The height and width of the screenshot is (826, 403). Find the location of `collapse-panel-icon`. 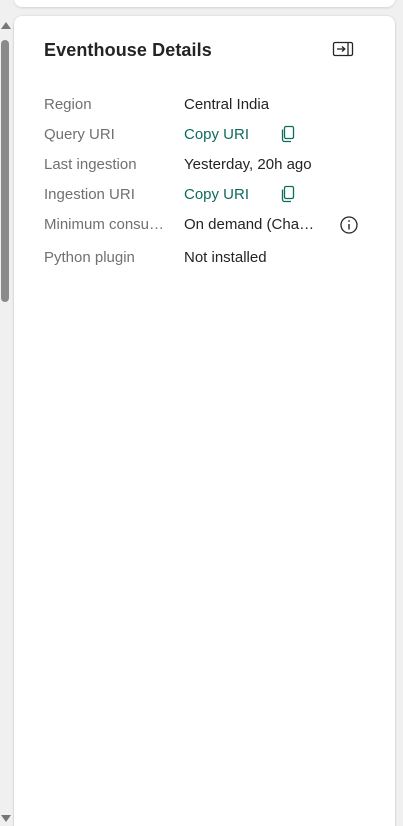

collapse-panel-icon is located at coordinates (343, 49).